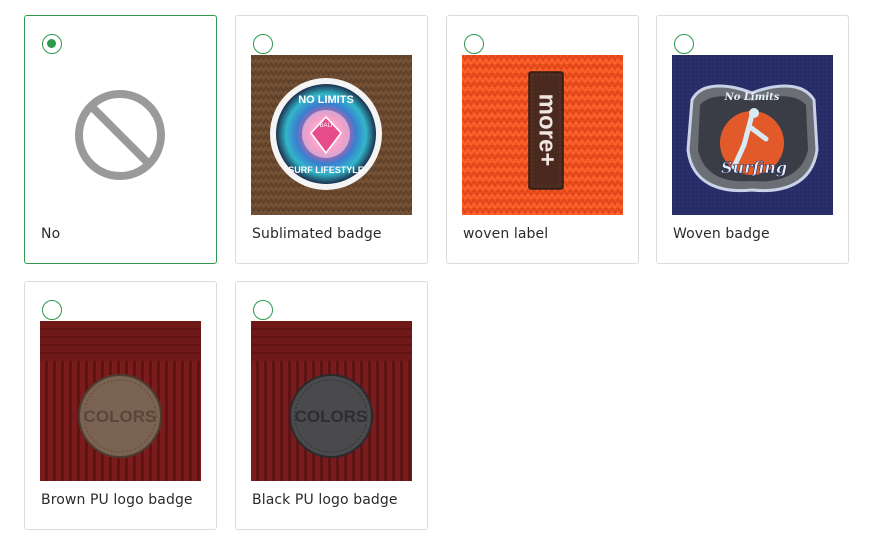  Describe the element at coordinates (547, 130) in the screenshot. I see `woven-label-text: more+` at that location.